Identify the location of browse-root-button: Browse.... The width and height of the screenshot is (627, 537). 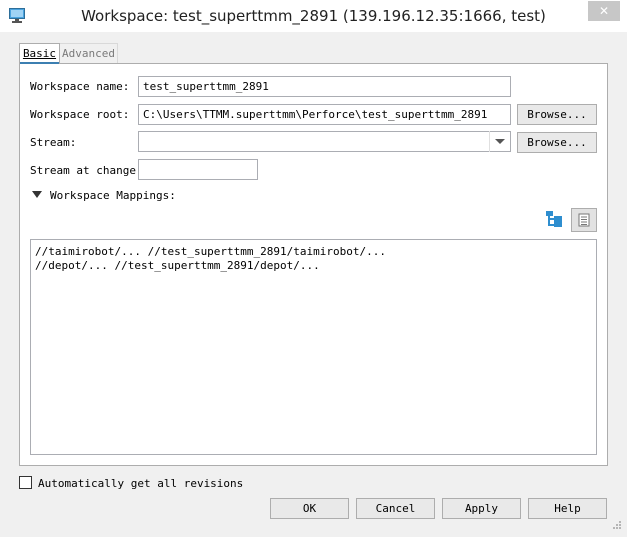
(557, 114).